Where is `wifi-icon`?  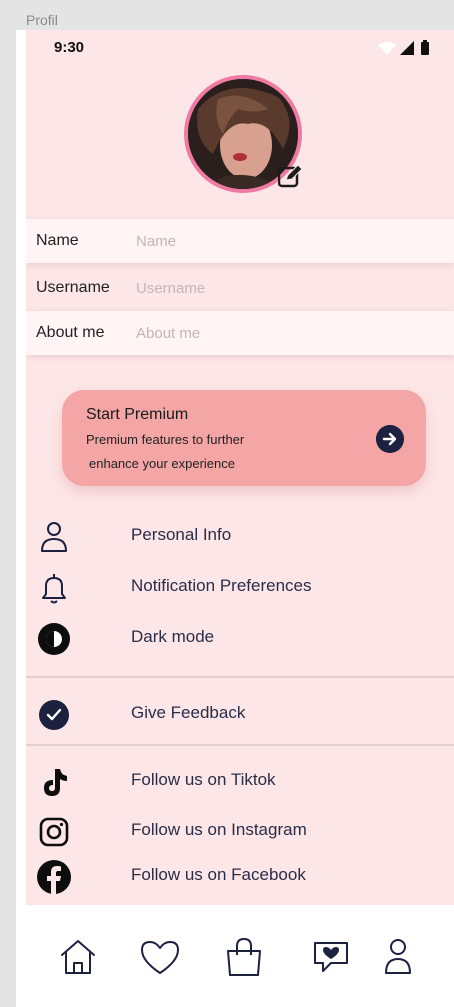 wifi-icon is located at coordinates (387, 48).